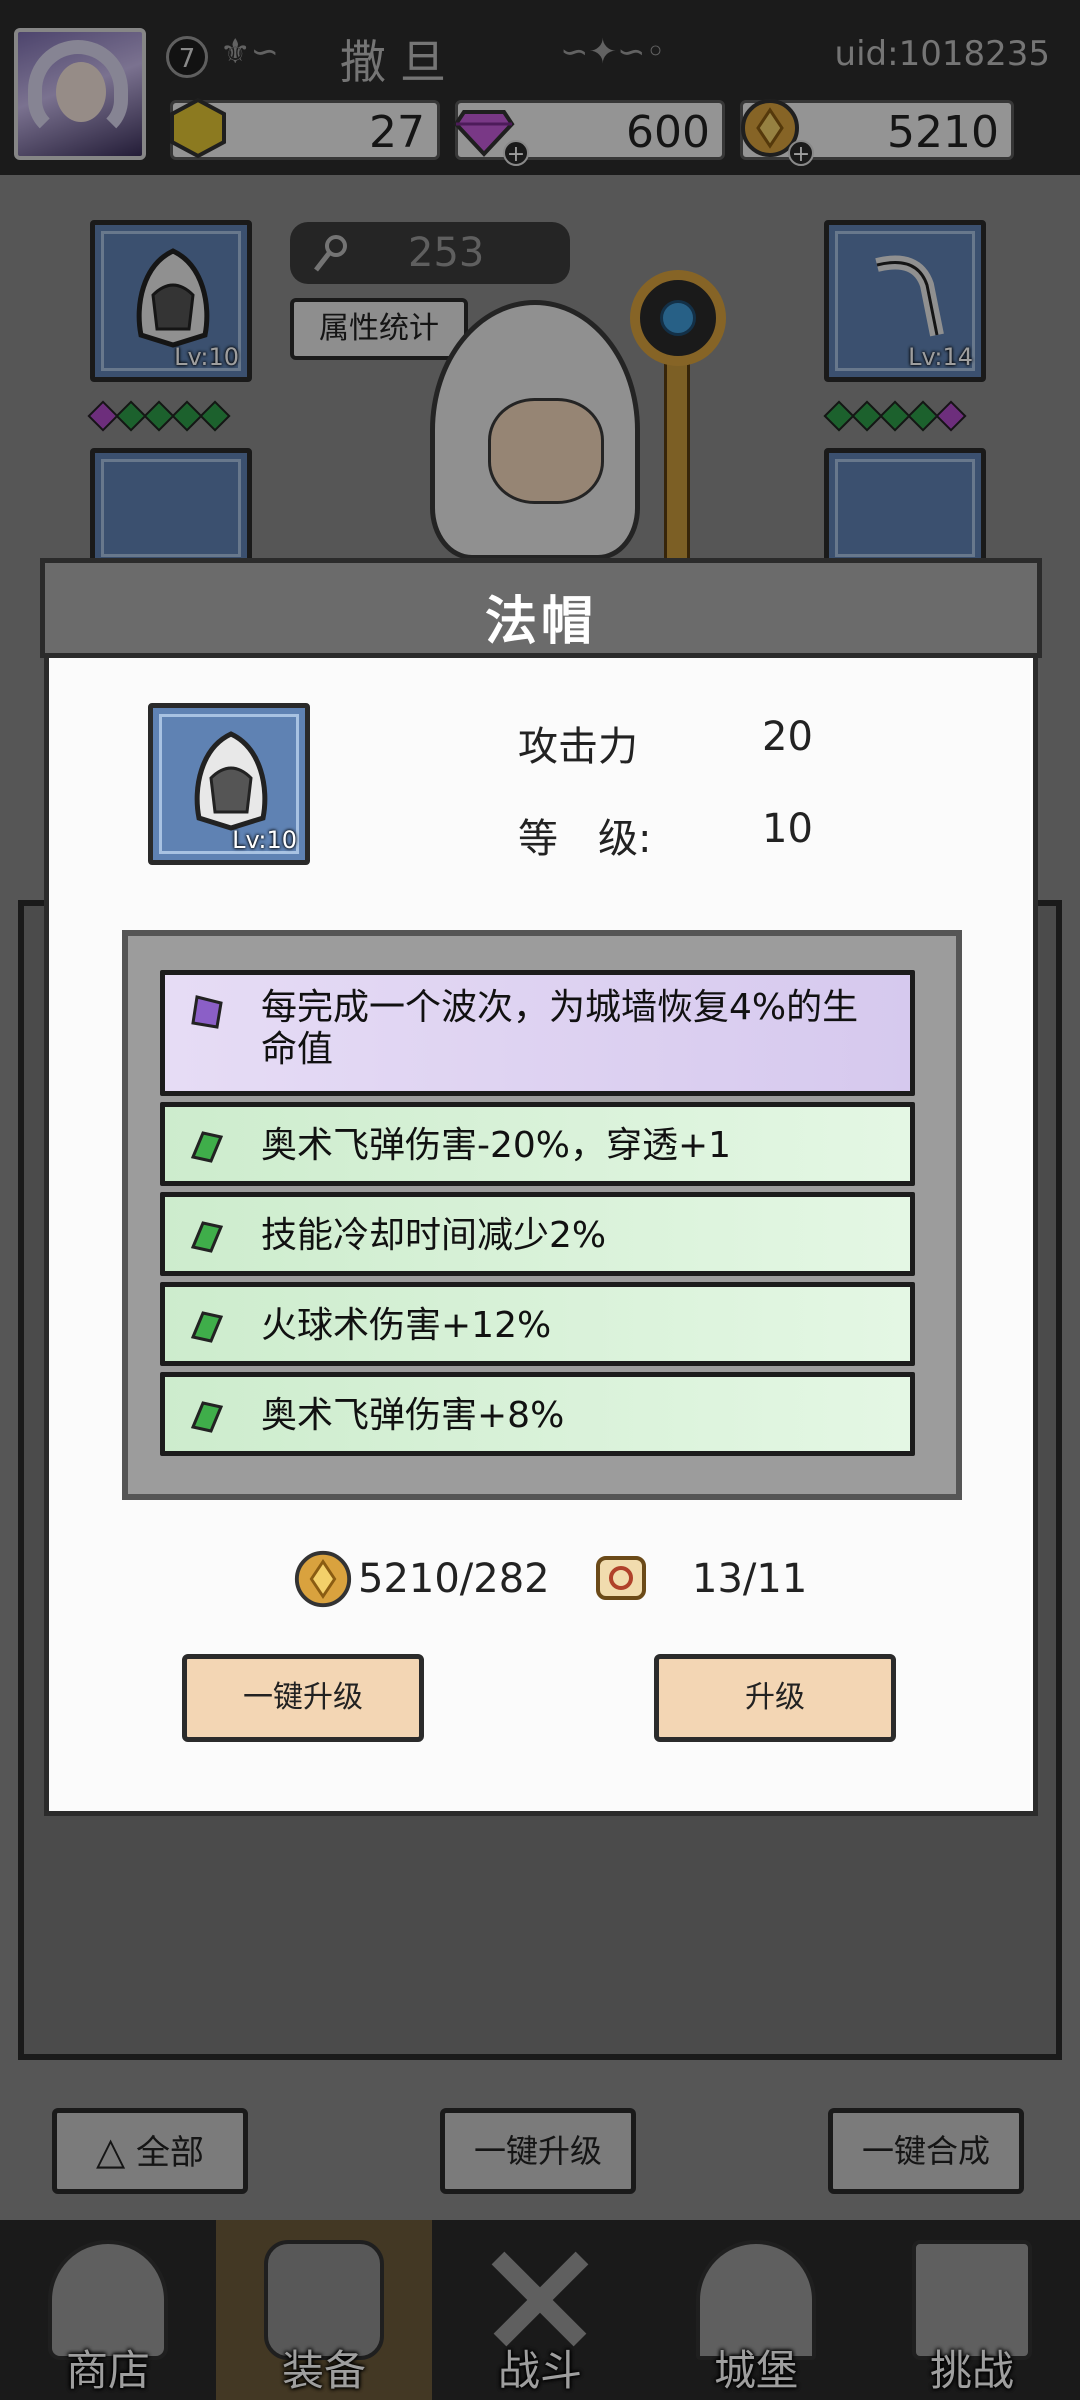  Describe the element at coordinates (787, 829) in the screenshot. I see `stat-level-value: 10` at that location.